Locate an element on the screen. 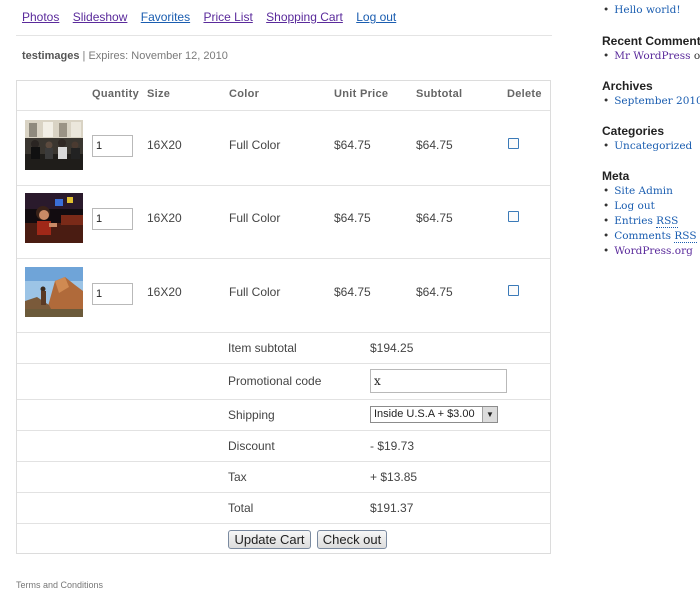  discount-value: - $19.73 is located at coordinates (392, 446).